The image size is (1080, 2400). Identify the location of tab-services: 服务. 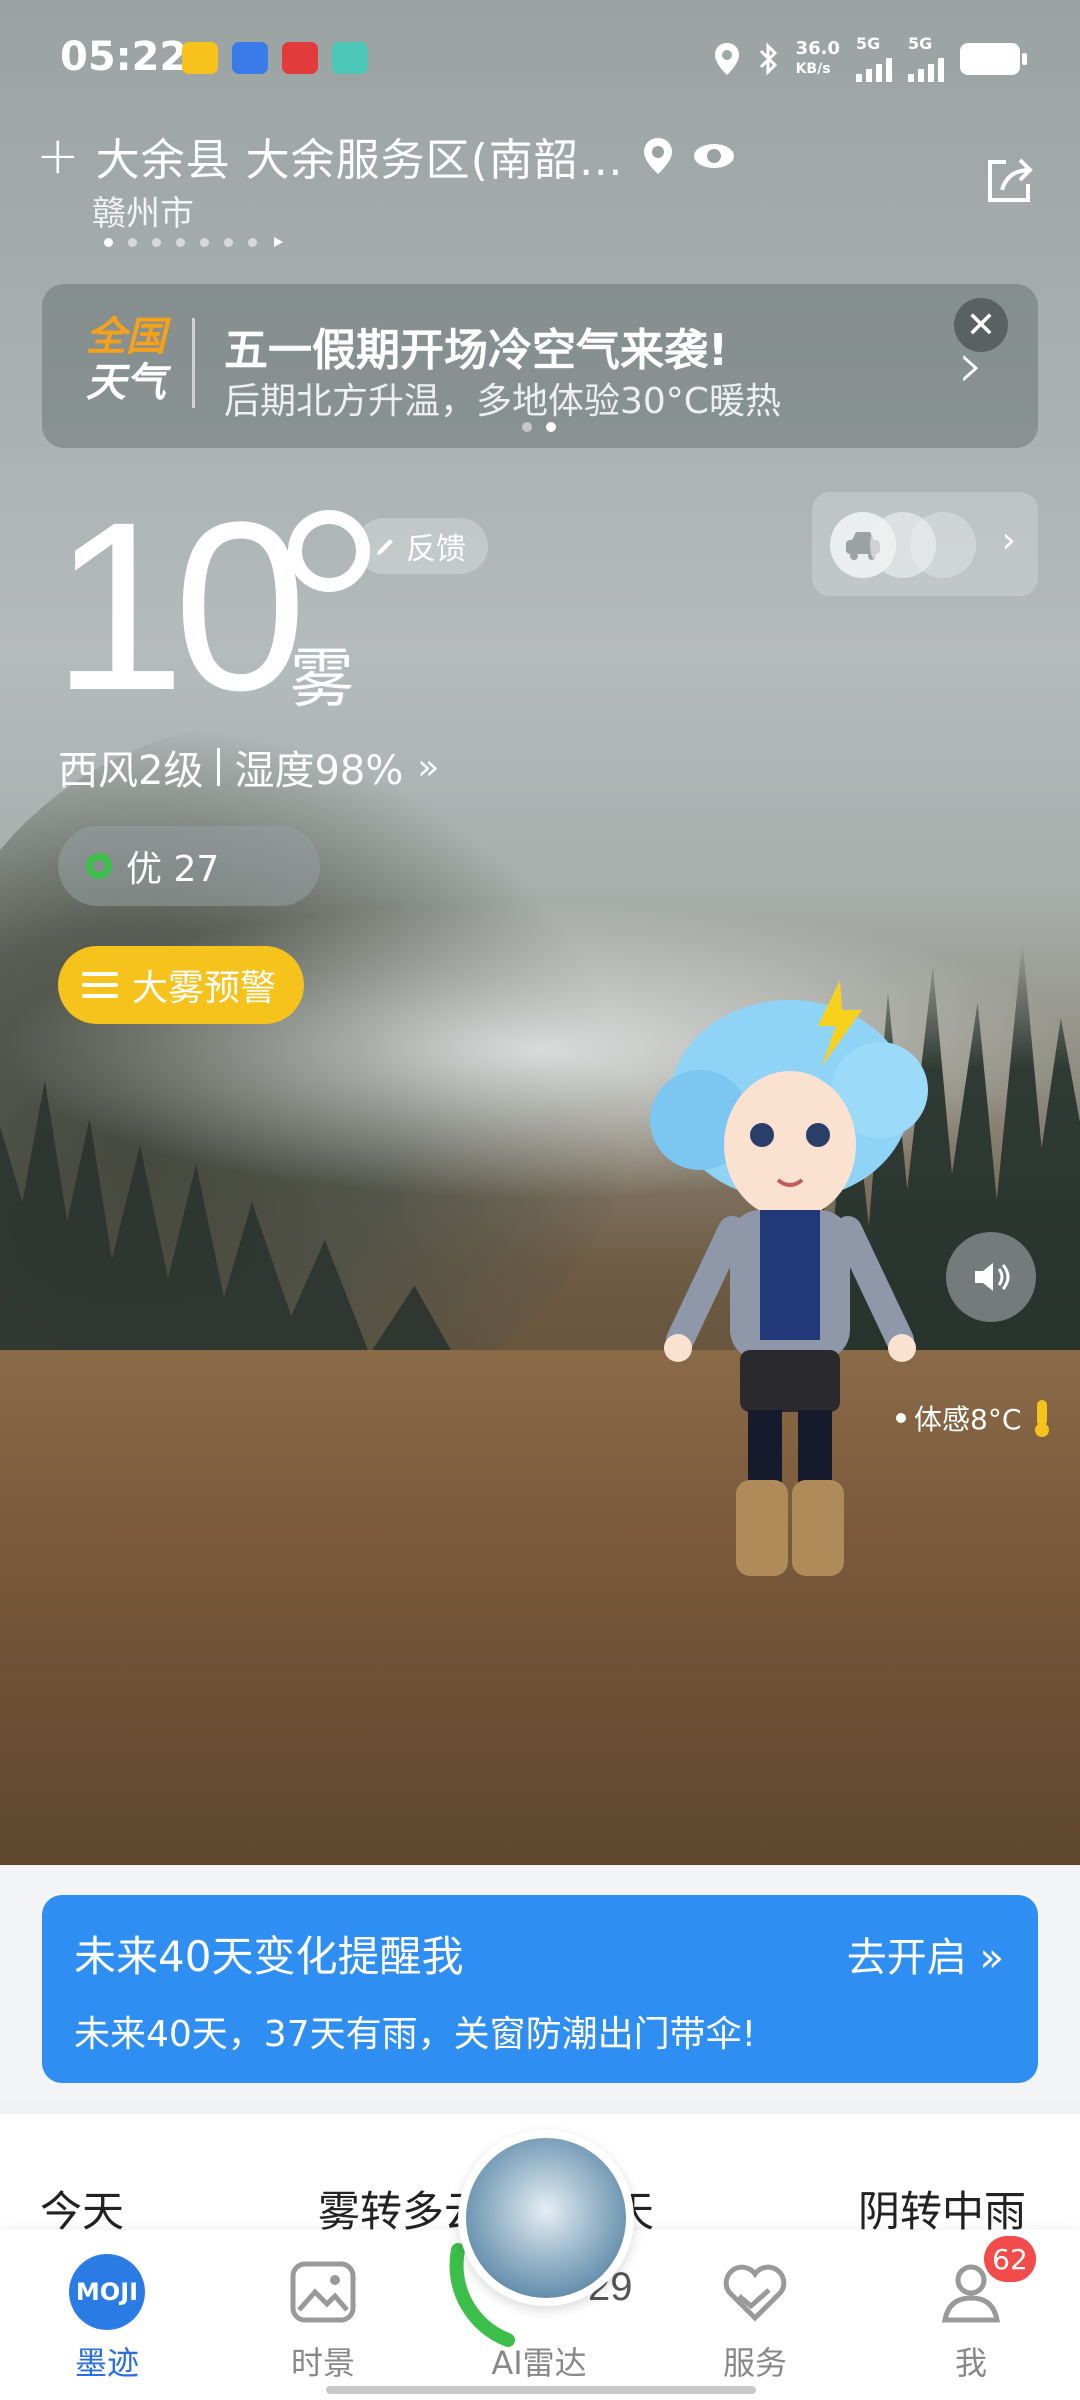
(755, 2319).